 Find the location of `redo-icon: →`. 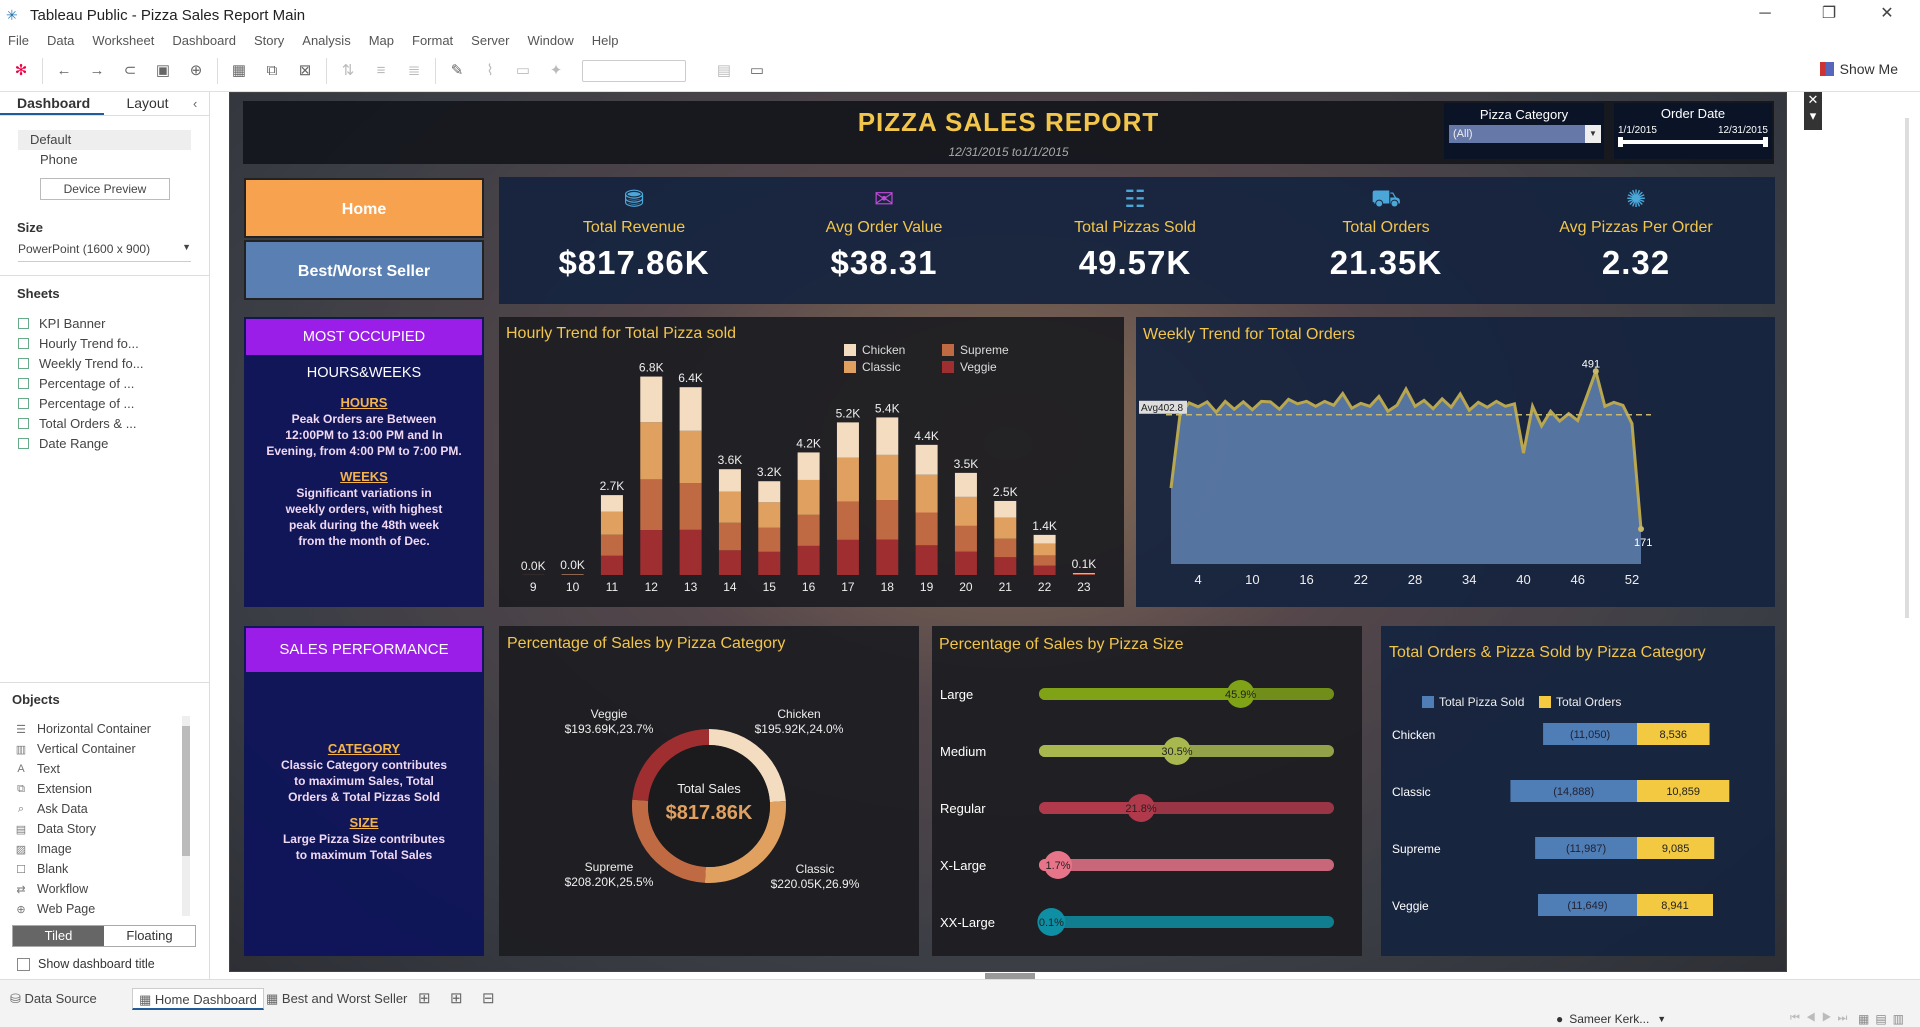

redo-icon: → is located at coordinates (97, 71).